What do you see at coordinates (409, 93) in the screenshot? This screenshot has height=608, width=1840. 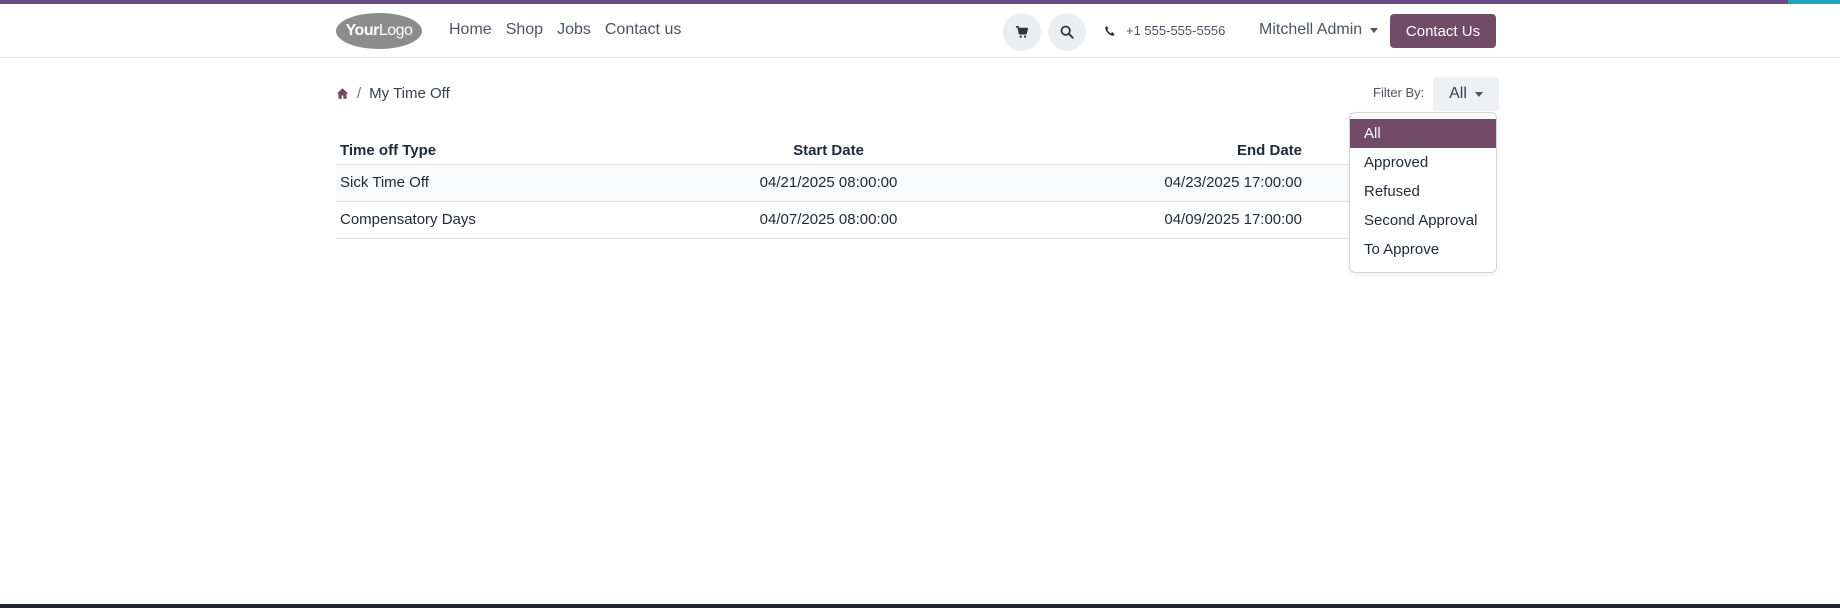 I see `breadcrumb-current: My Time Off` at bounding box center [409, 93].